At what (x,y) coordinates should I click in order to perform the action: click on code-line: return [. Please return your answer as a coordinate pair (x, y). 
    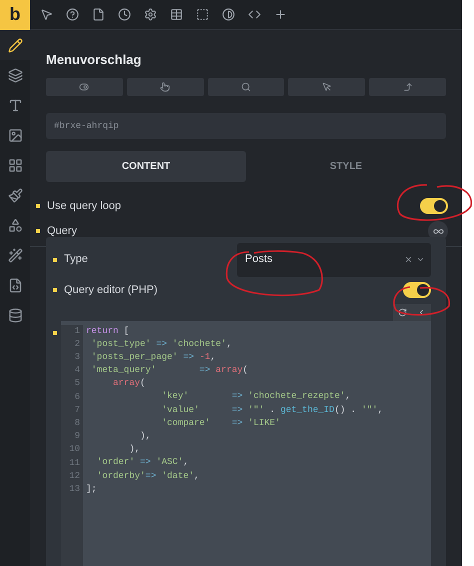
    Looking at the image, I should click on (108, 331).